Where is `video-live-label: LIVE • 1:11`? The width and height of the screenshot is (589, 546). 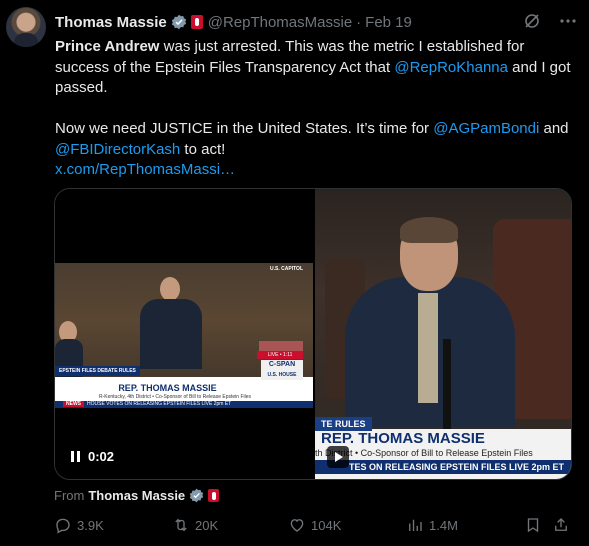
video-live-label: LIVE • 1:11 is located at coordinates (280, 355).